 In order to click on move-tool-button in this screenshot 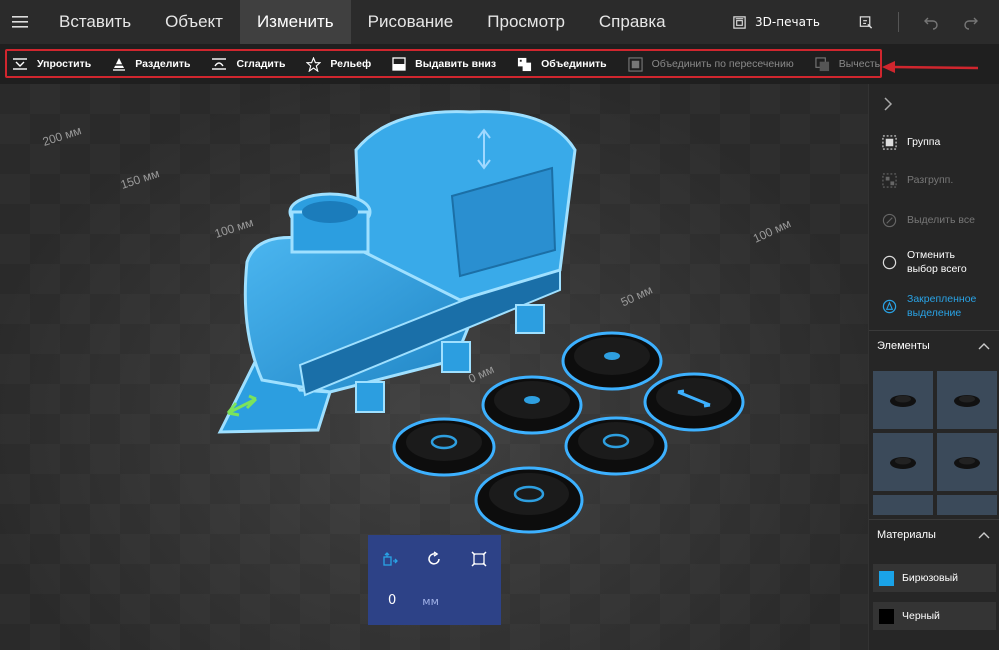, I will do `click(390, 559)`.